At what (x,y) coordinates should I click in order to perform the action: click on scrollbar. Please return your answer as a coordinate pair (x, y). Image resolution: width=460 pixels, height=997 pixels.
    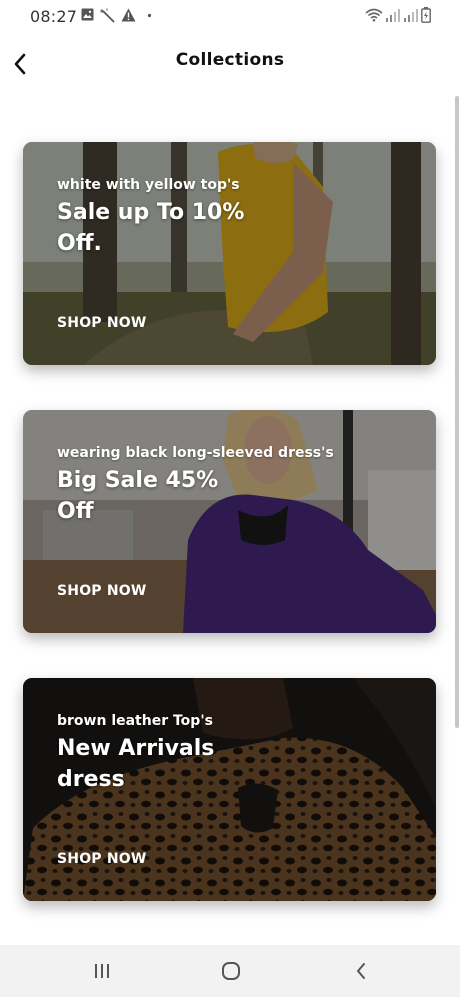
    Looking at the image, I should click on (457, 412).